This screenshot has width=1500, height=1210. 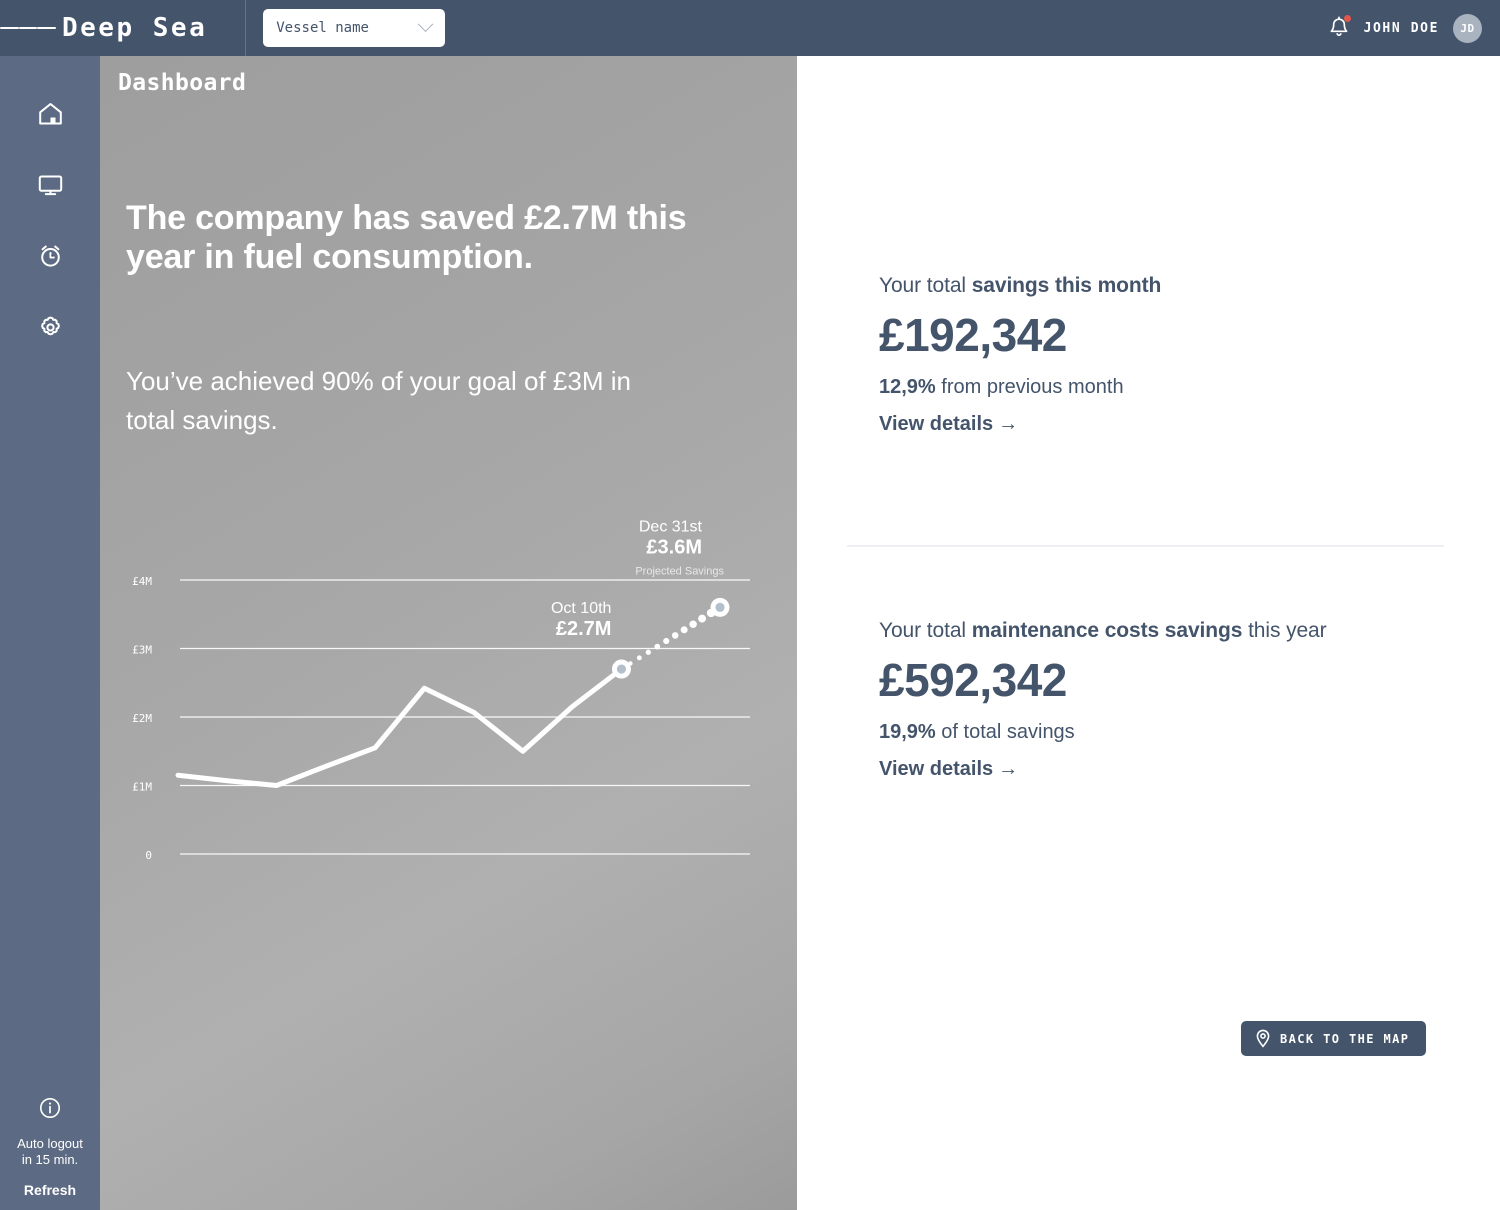 What do you see at coordinates (50, 633) in the screenshot?
I see `sidebar: Auto logout in 15 min. Refresh` at bounding box center [50, 633].